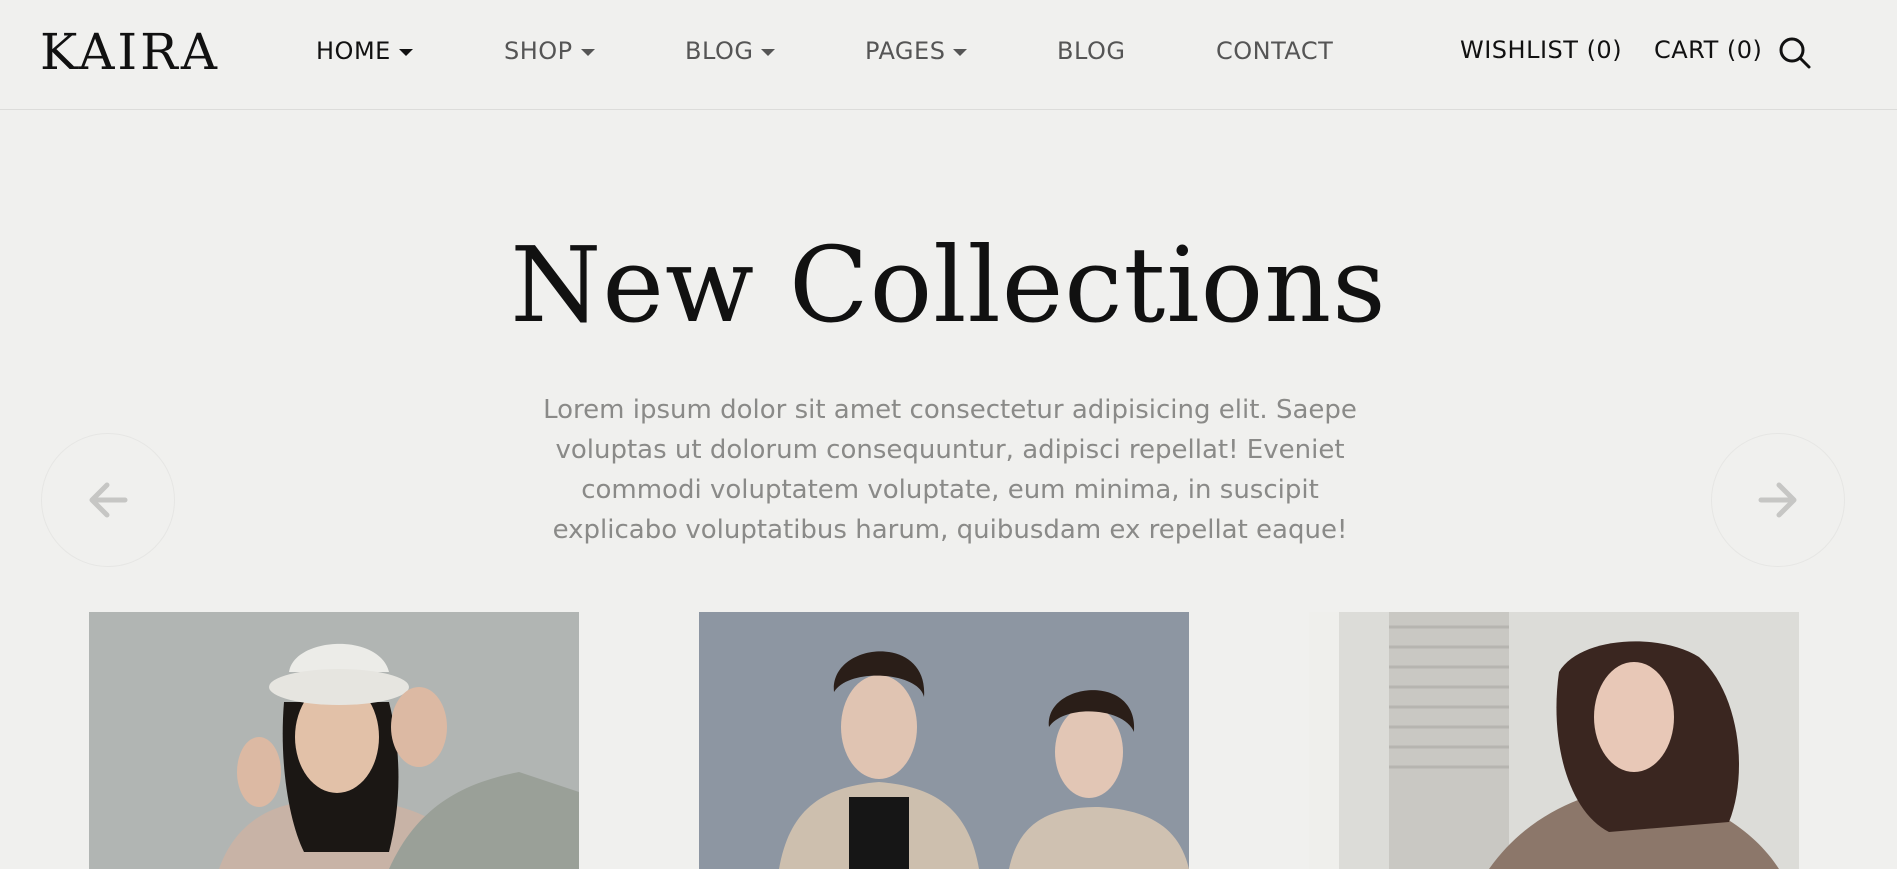 The width and height of the screenshot is (1897, 869). Describe the element at coordinates (905, 51) in the screenshot. I see `nav-item-label: PAGES` at that location.